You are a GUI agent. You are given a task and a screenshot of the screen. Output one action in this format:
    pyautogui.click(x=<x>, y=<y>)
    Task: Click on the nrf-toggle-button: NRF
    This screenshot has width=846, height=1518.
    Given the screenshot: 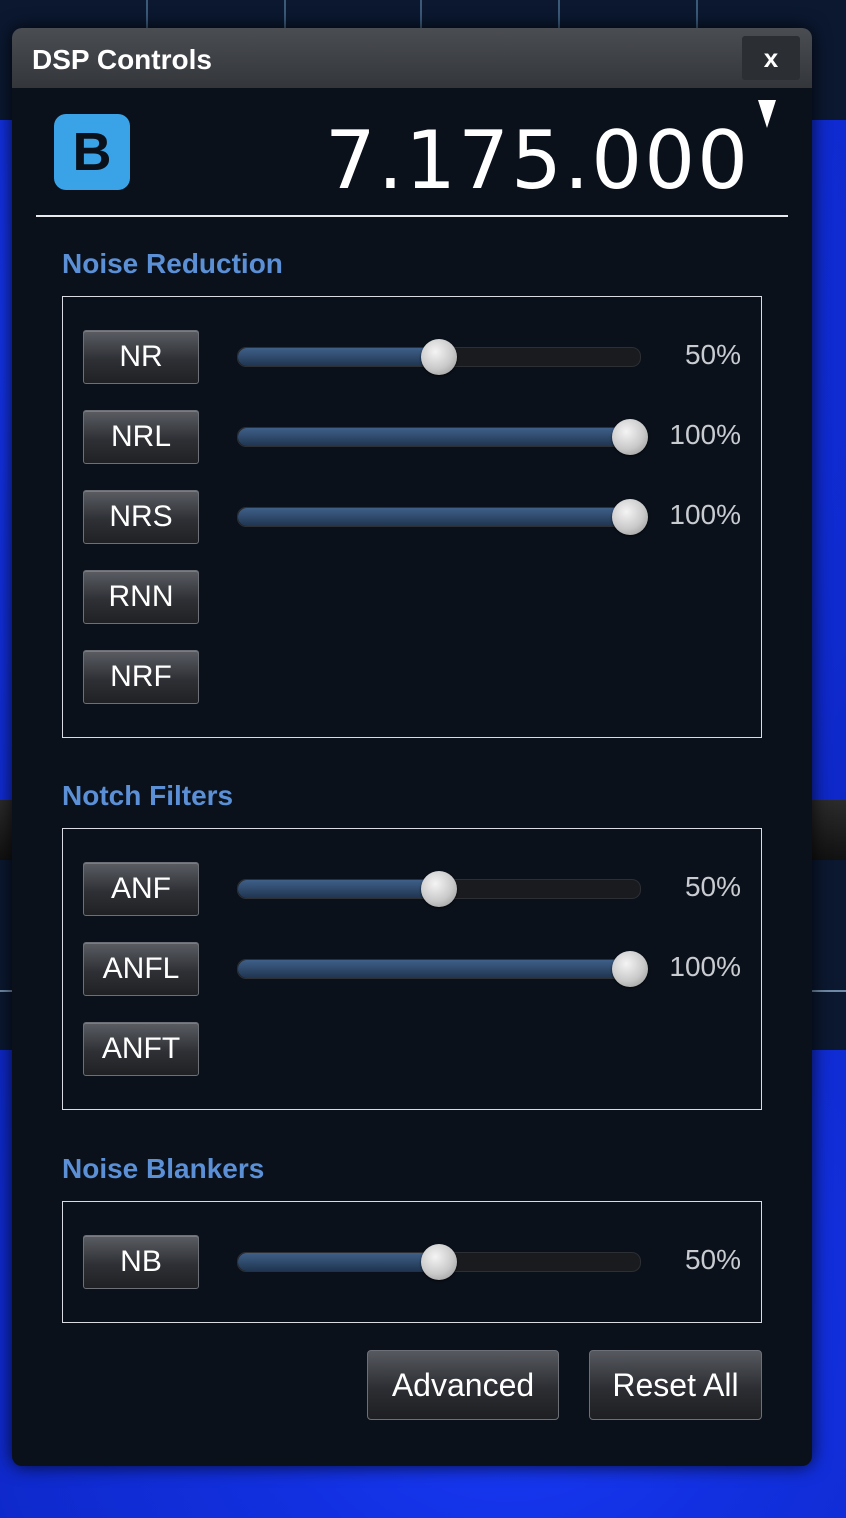 What is the action you would take?
    pyautogui.click(x=141, y=677)
    